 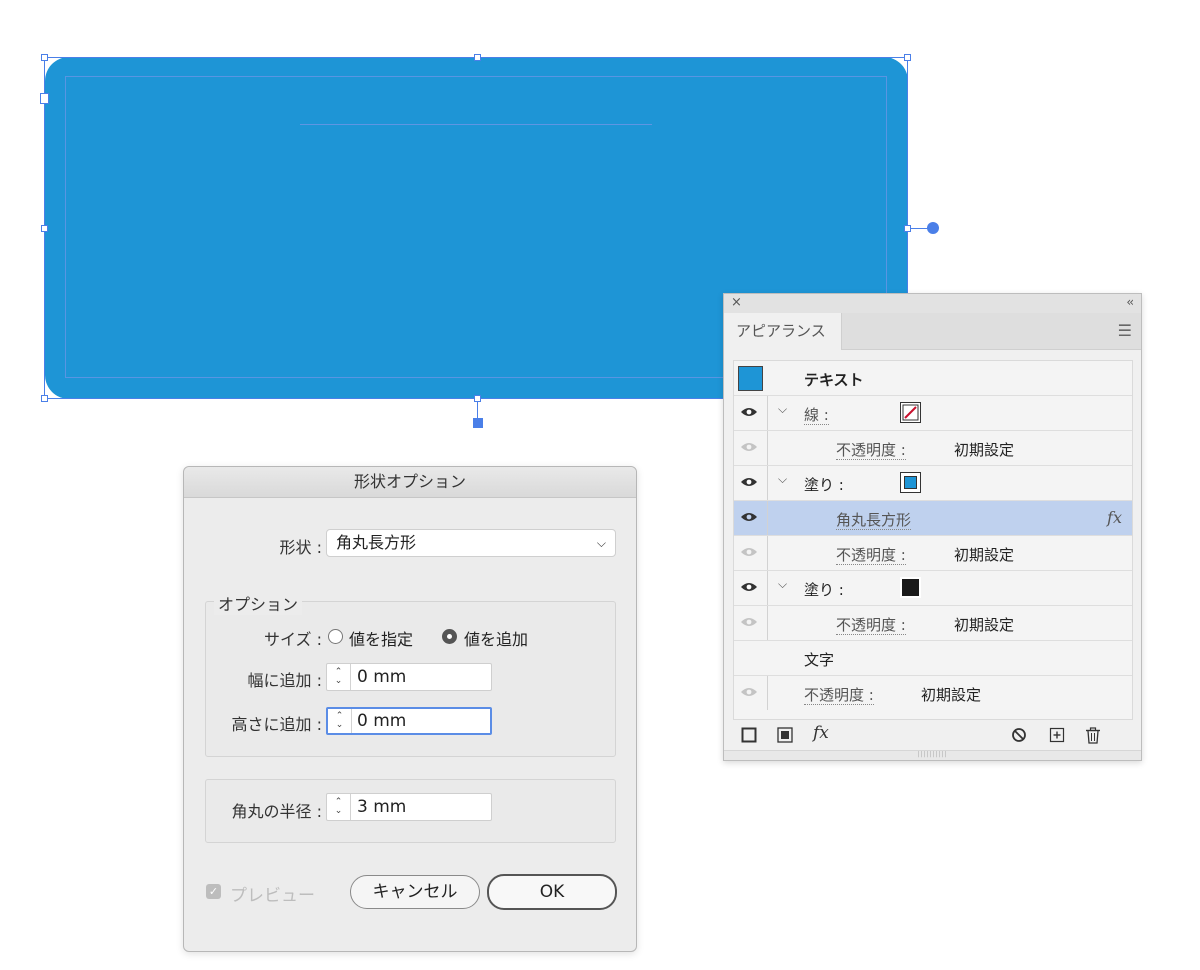 What do you see at coordinates (449, 636) in the screenshot?
I see `size-radio-add` at bounding box center [449, 636].